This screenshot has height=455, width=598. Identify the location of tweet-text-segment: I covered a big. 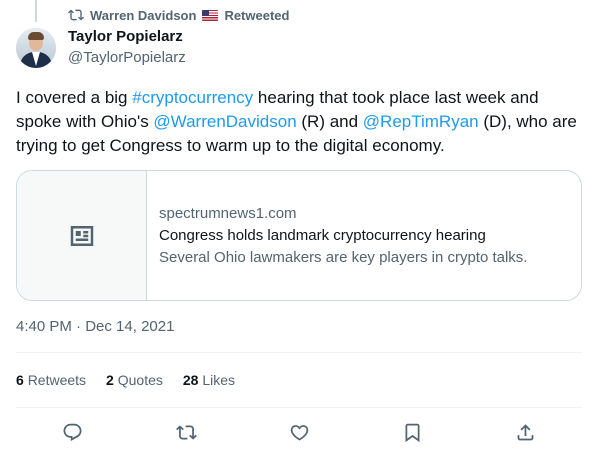
(74, 97).